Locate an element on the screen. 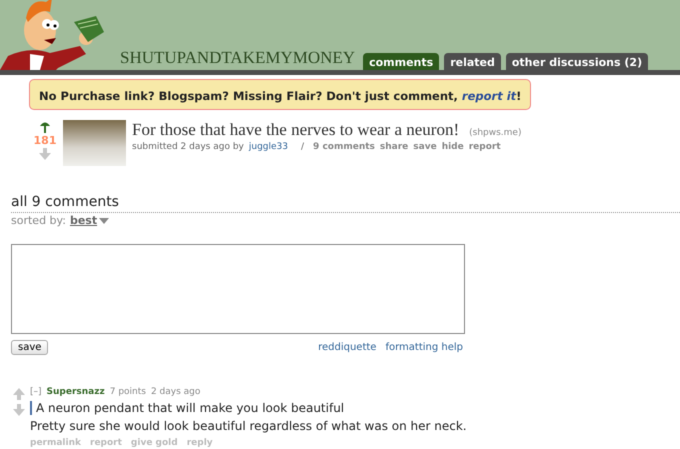  subreddit-name: SHUTUPANDTAKEMYMONEY is located at coordinates (238, 58).